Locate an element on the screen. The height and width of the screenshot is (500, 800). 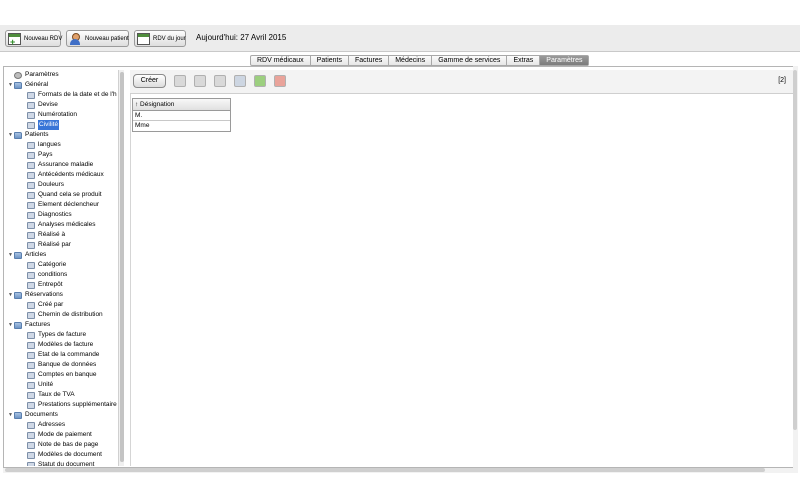
calendar-add-icon is located at coordinates (14, 39).